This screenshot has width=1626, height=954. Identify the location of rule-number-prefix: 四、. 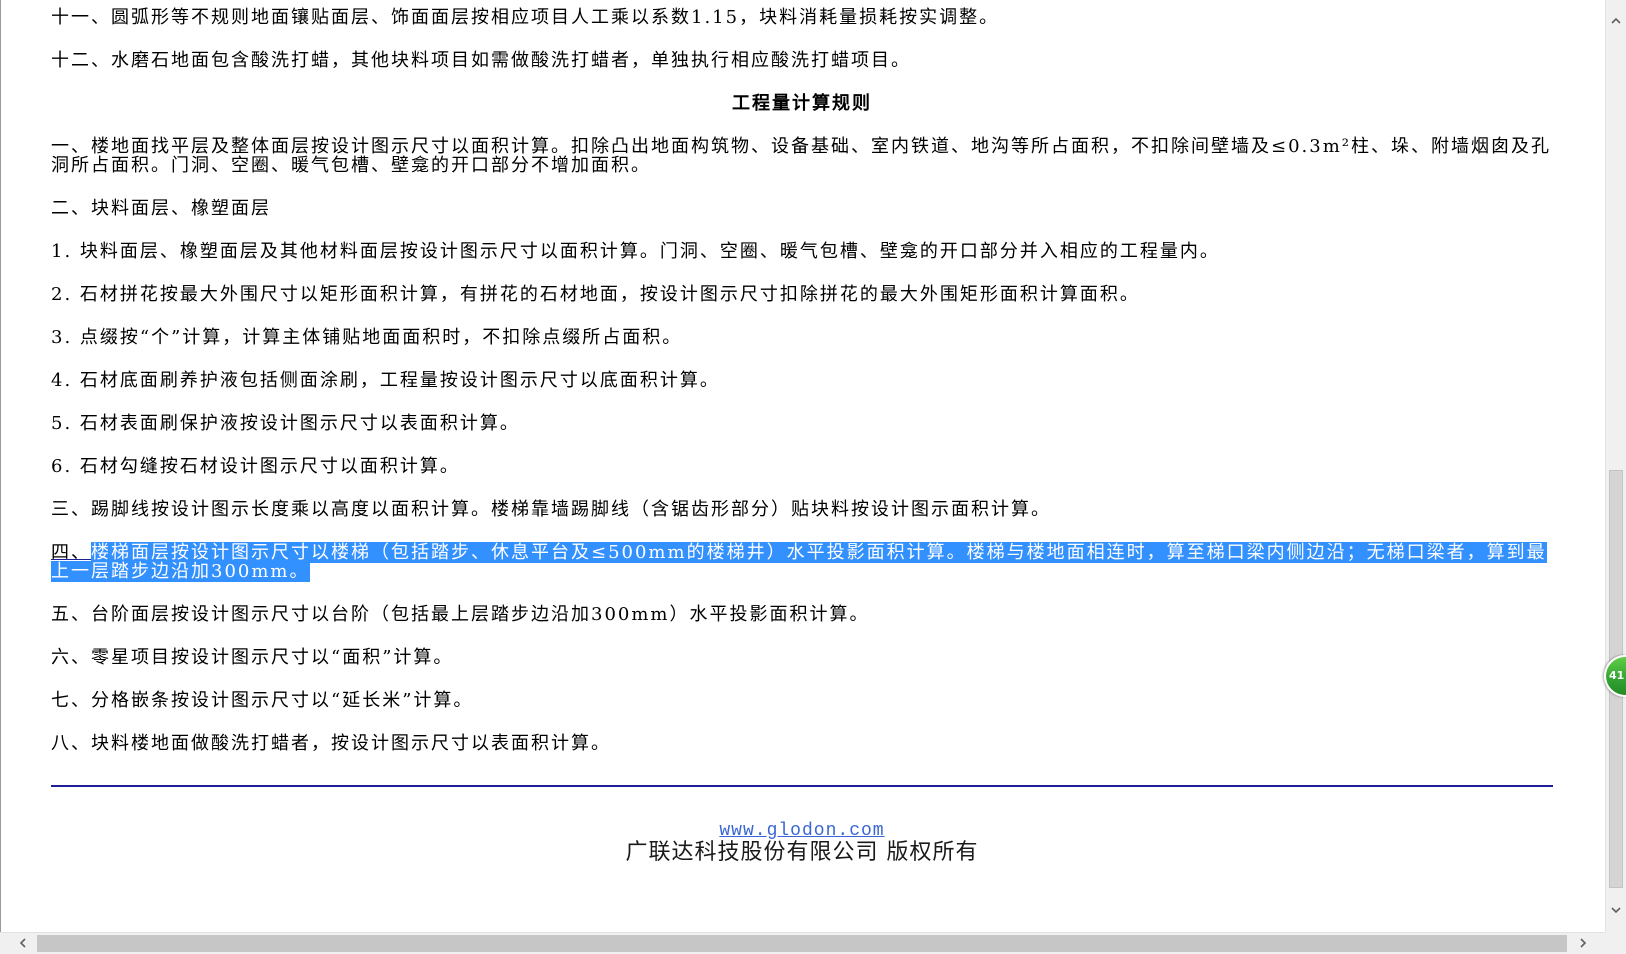
(71, 552).